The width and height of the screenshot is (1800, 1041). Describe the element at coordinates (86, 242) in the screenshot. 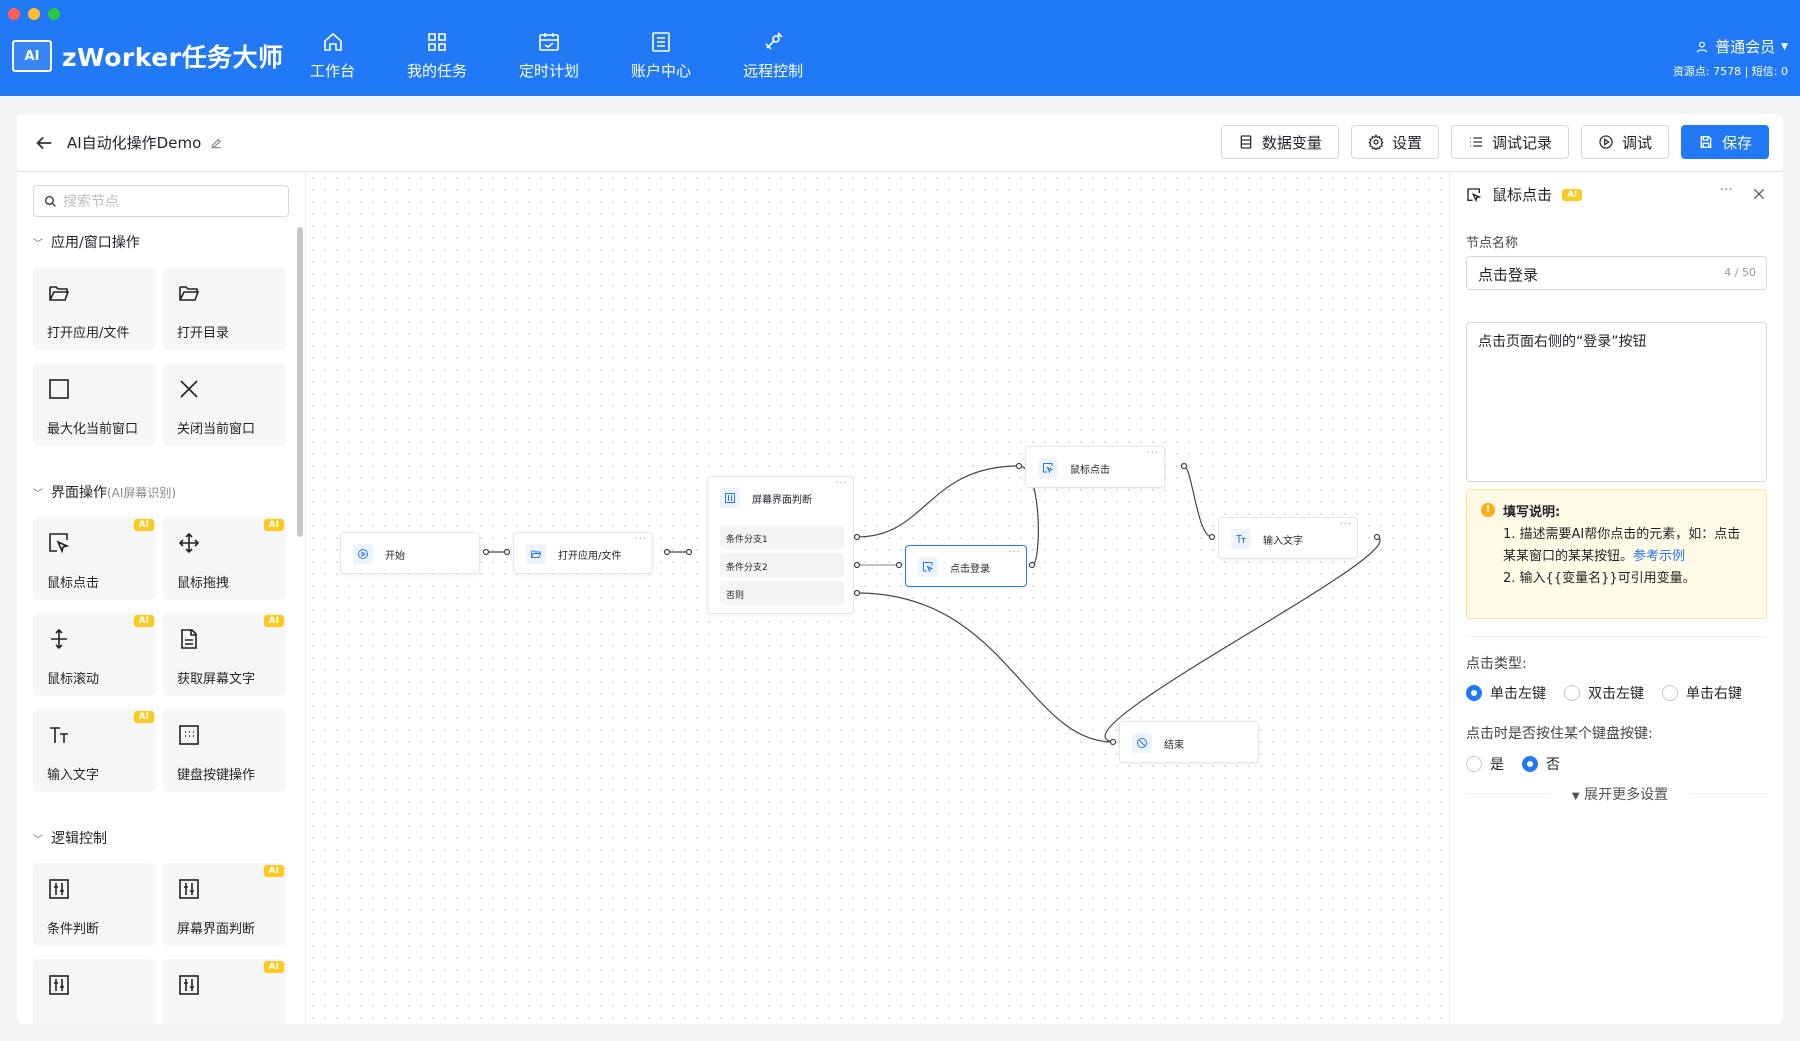

I see `section-app-window: ﹀ 应用/窗口操作` at that location.